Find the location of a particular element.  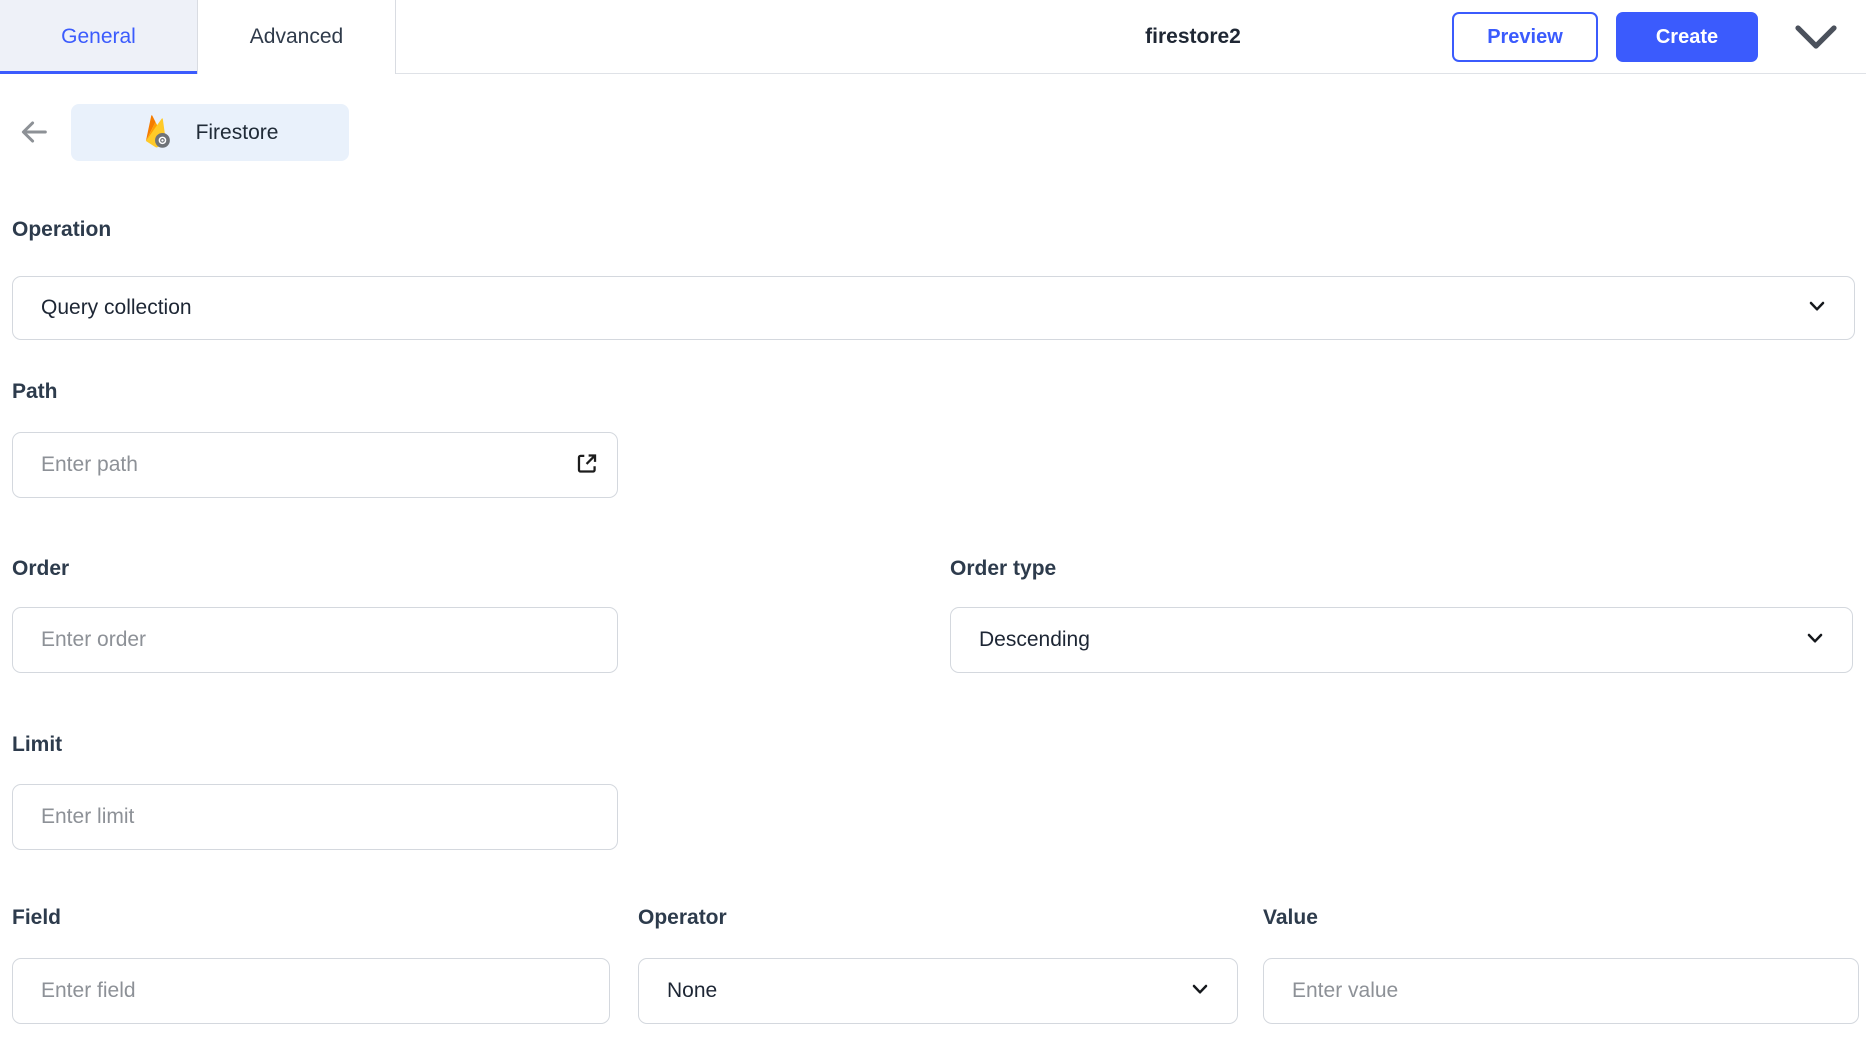

back-button is located at coordinates (34, 133).